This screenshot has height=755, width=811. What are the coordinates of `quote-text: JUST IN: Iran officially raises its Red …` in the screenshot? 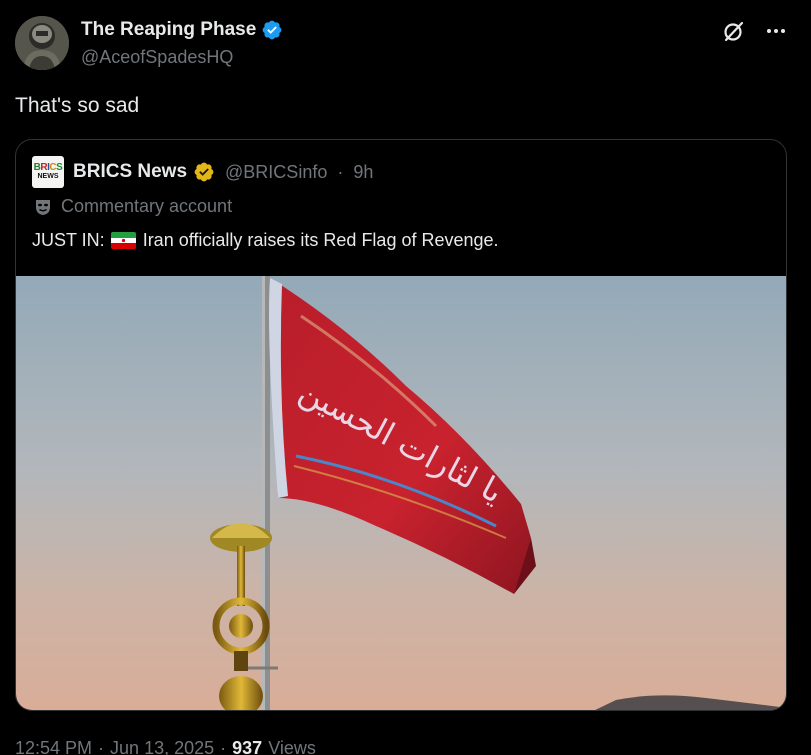 It's located at (265, 240).